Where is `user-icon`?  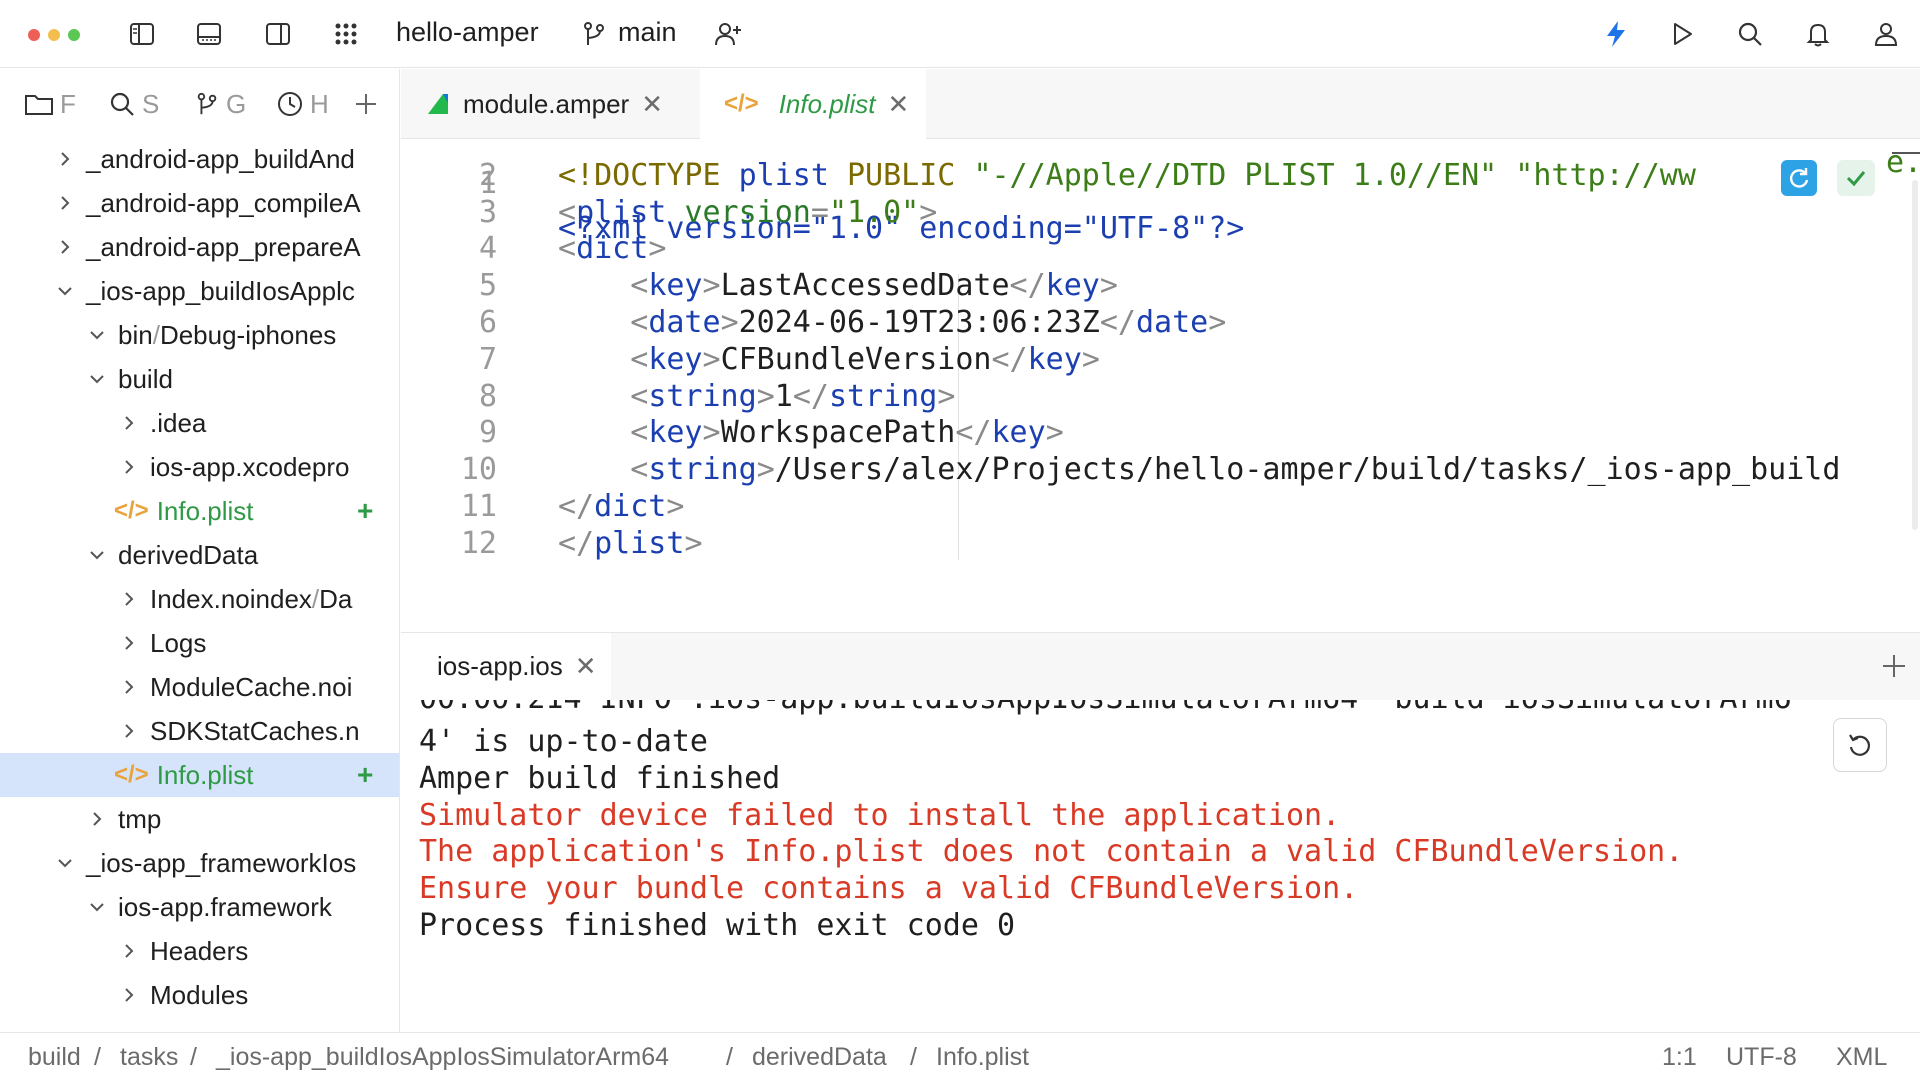
user-icon is located at coordinates (1886, 34).